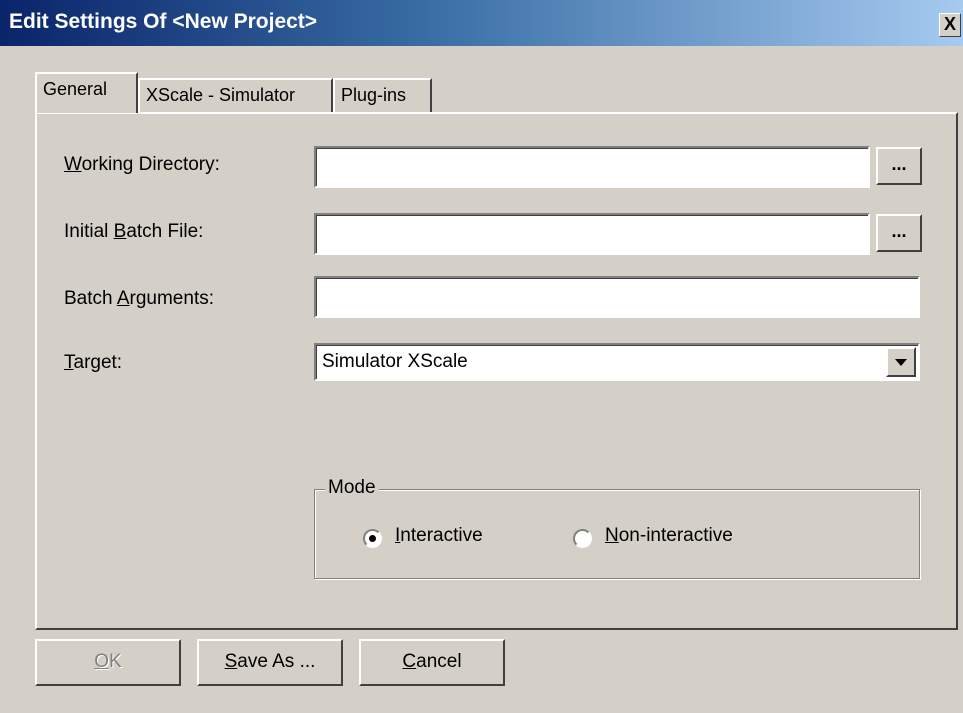  Describe the element at coordinates (617, 362) in the screenshot. I see `target-select: Simulator XScale` at that location.